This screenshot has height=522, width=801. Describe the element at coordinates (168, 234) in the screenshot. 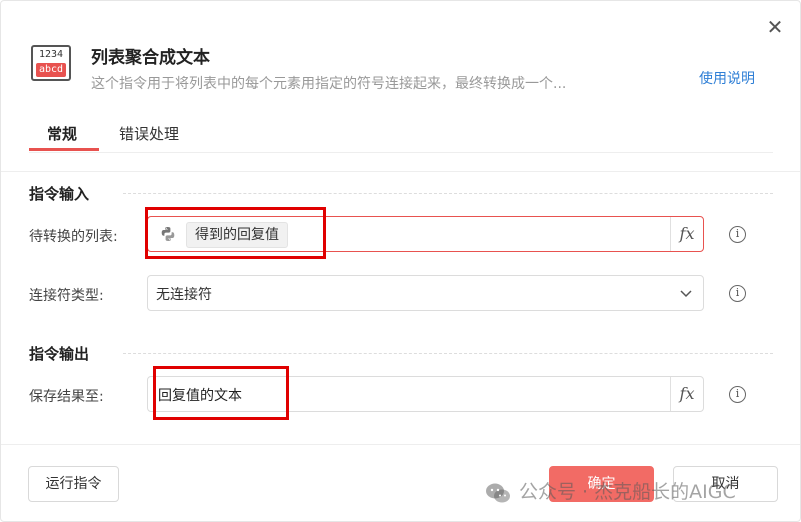

I see `python-icon` at that location.